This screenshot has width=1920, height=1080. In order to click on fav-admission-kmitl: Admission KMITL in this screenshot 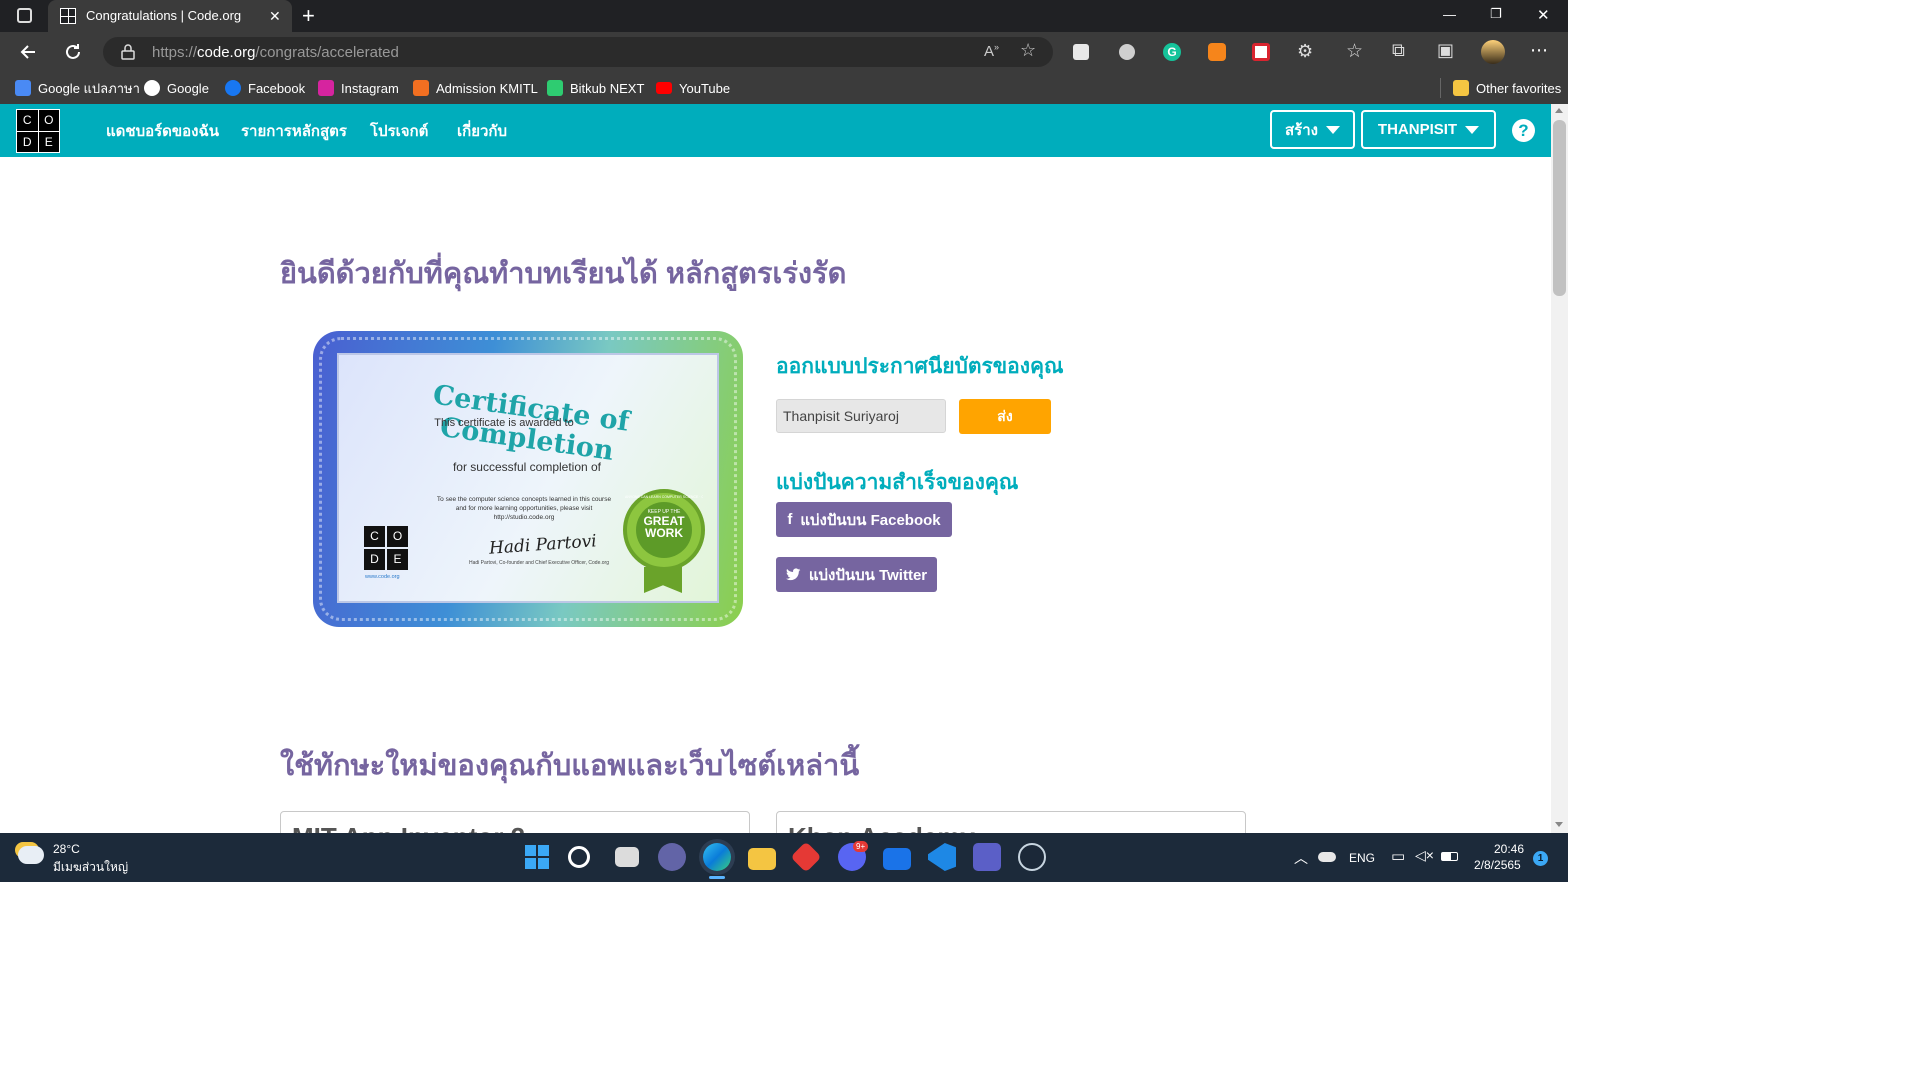, I will do `click(475, 88)`.